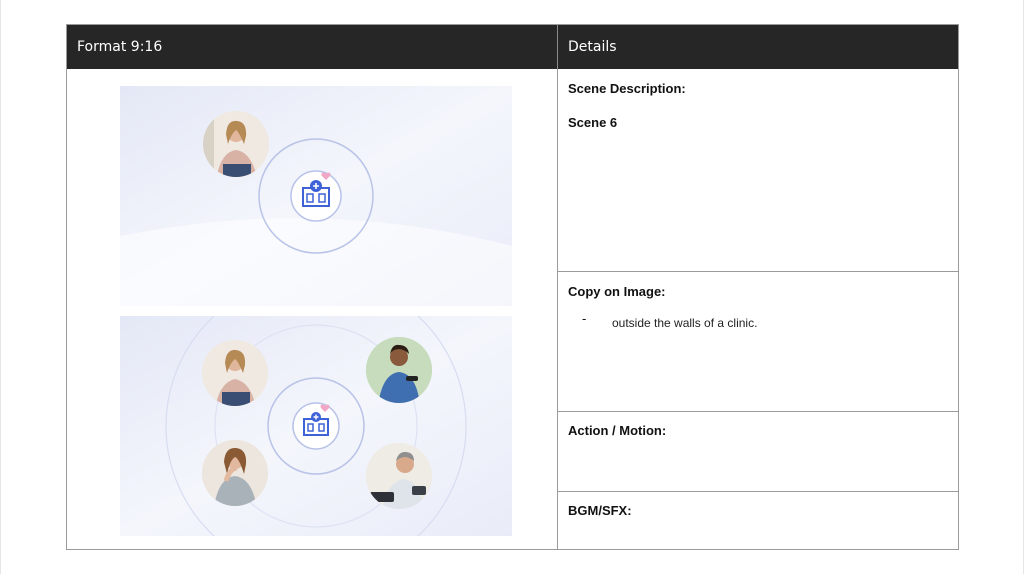 Image resolution: width=1024 pixels, height=574 pixels. What do you see at coordinates (627, 88) in the screenshot?
I see `scene-description-label: Scene Description:` at bounding box center [627, 88].